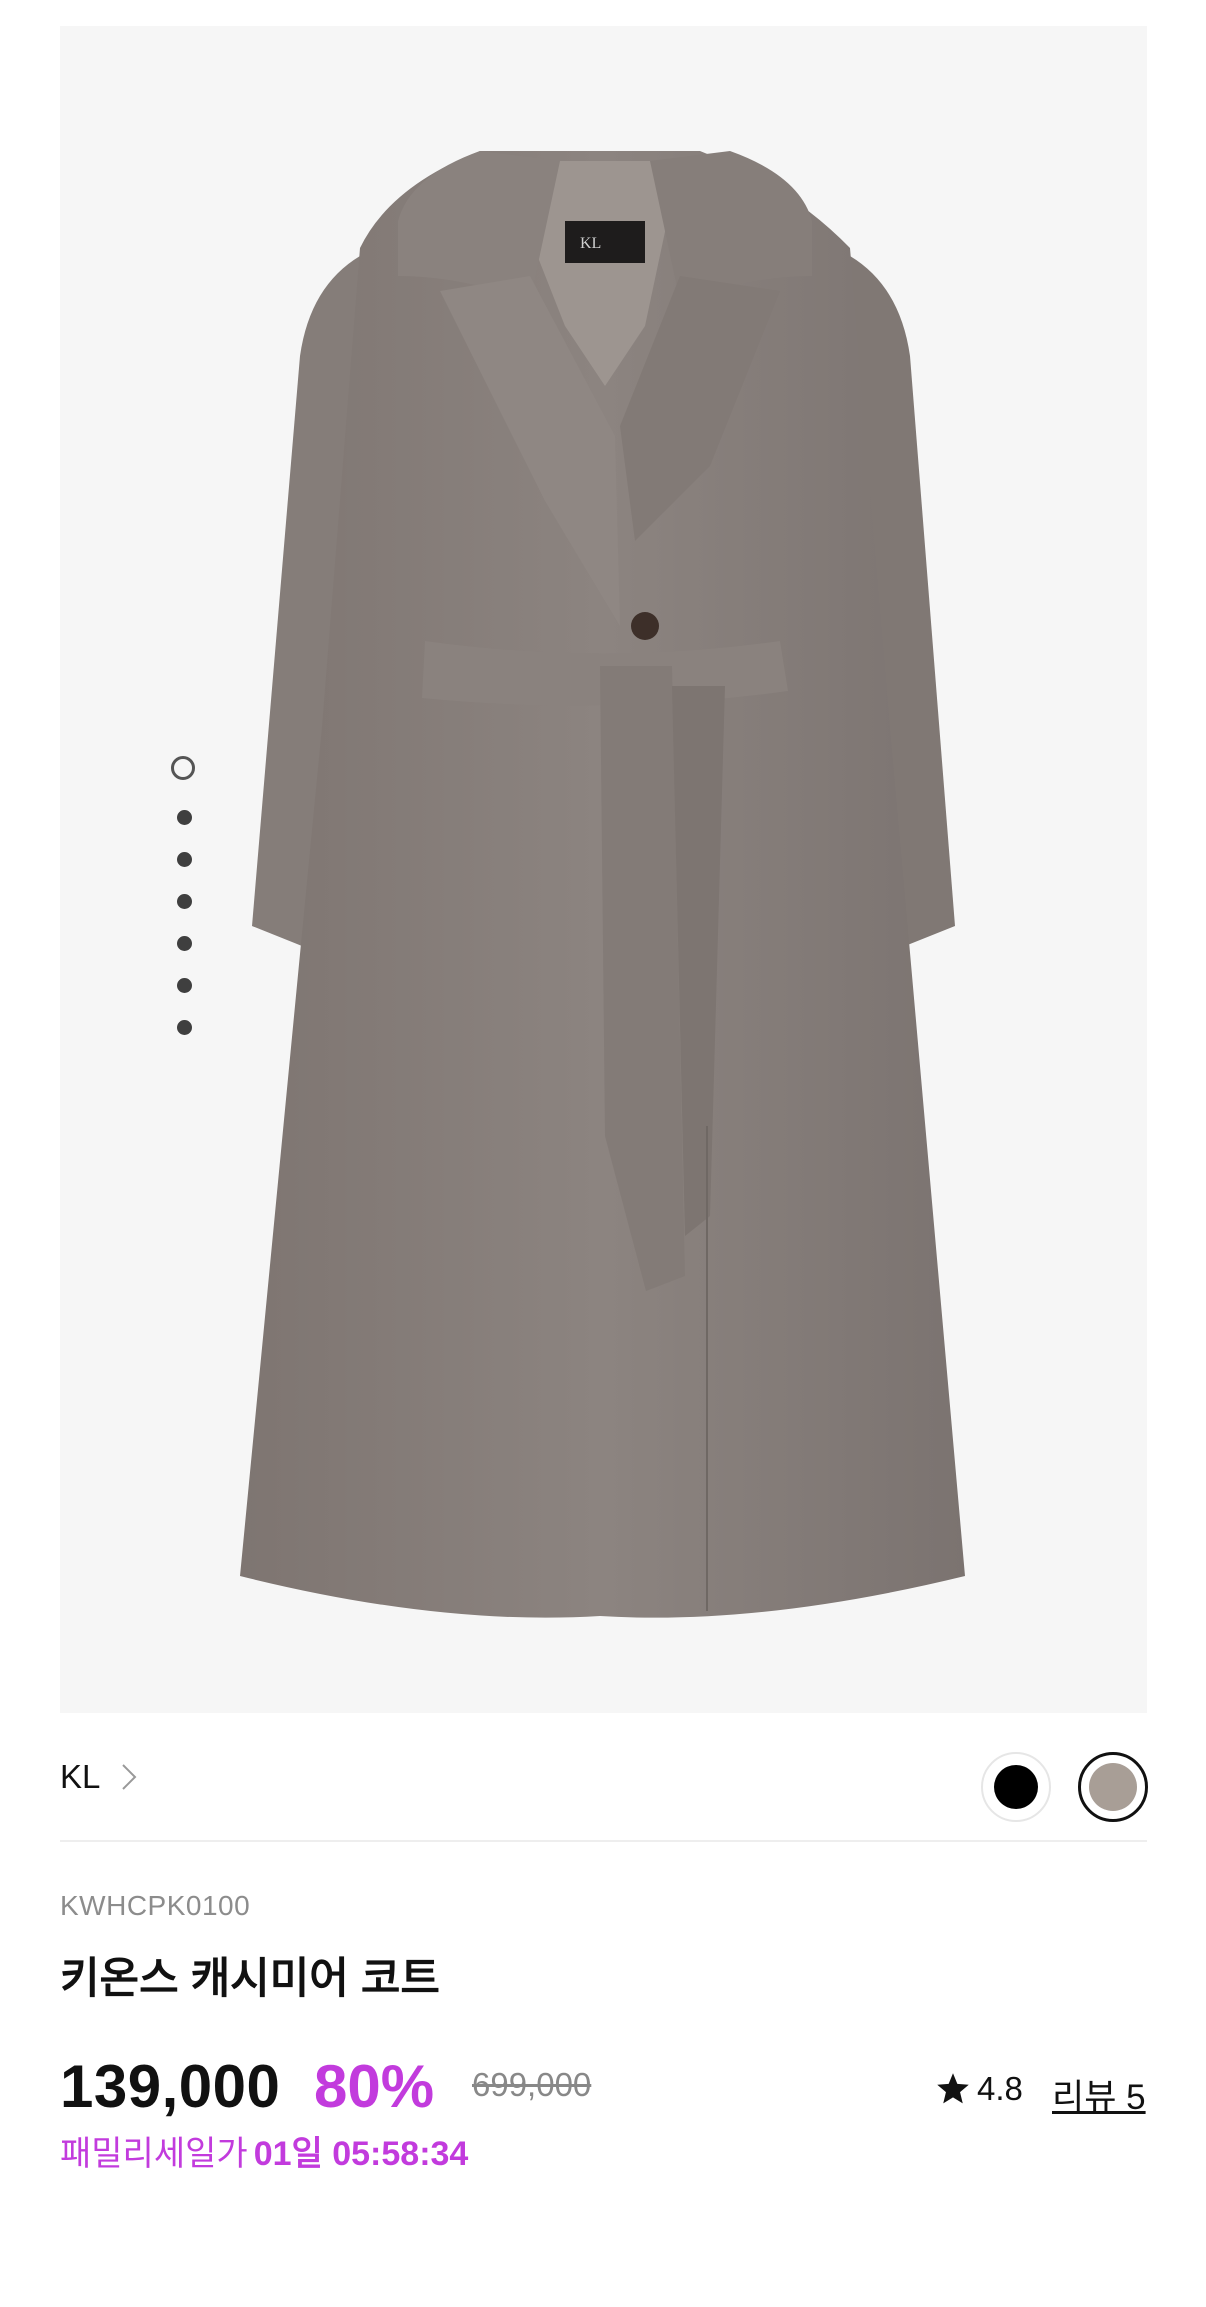 This screenshot has width=1206, height=2307. Describe the element at coordinates (374, 2086) in the screenshot. I see `discount-rate: 80%` at that location.